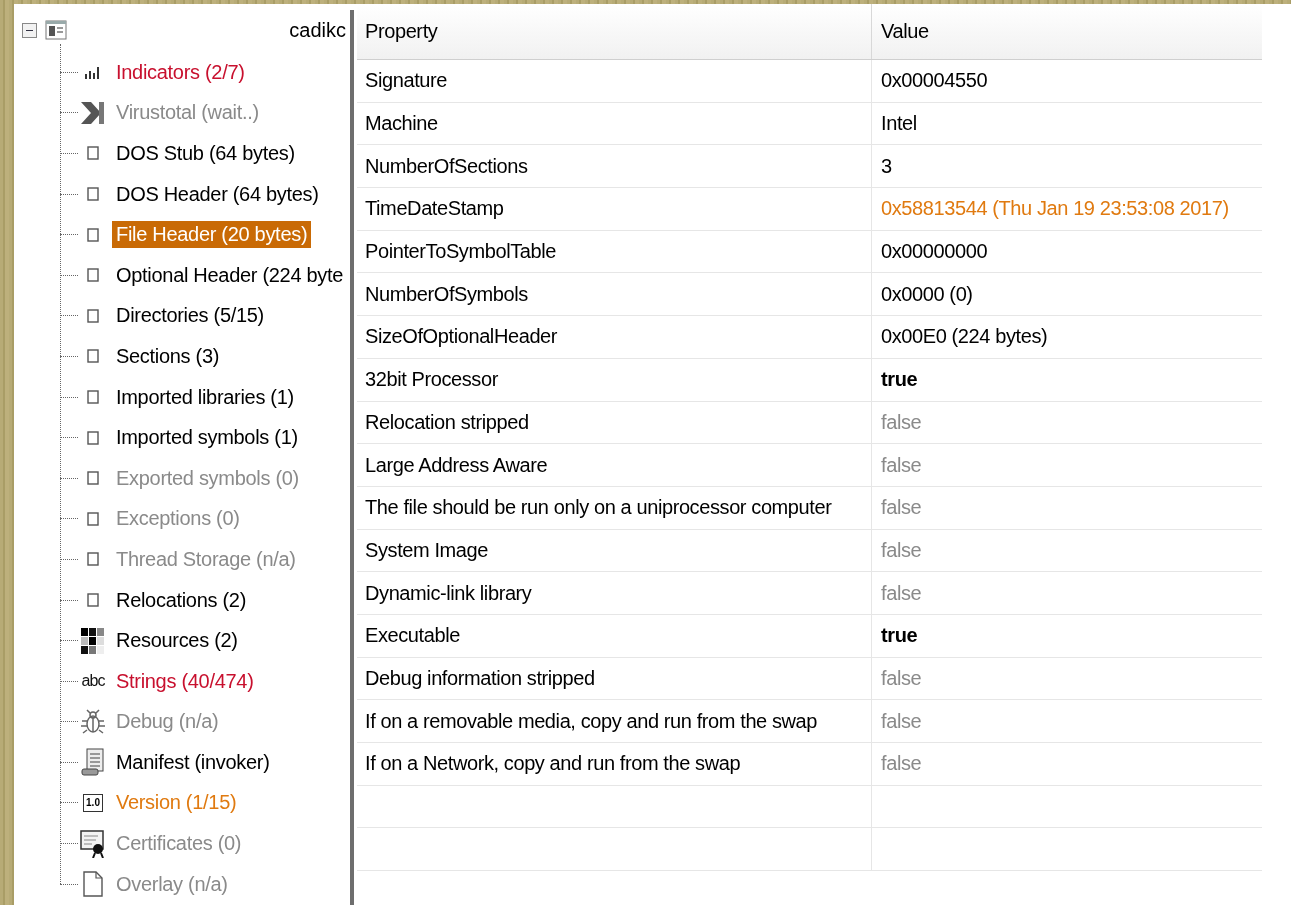  Describe the element at coordinates (93, 681) in the screenshot. I see `abc-icon: abc` at that location.